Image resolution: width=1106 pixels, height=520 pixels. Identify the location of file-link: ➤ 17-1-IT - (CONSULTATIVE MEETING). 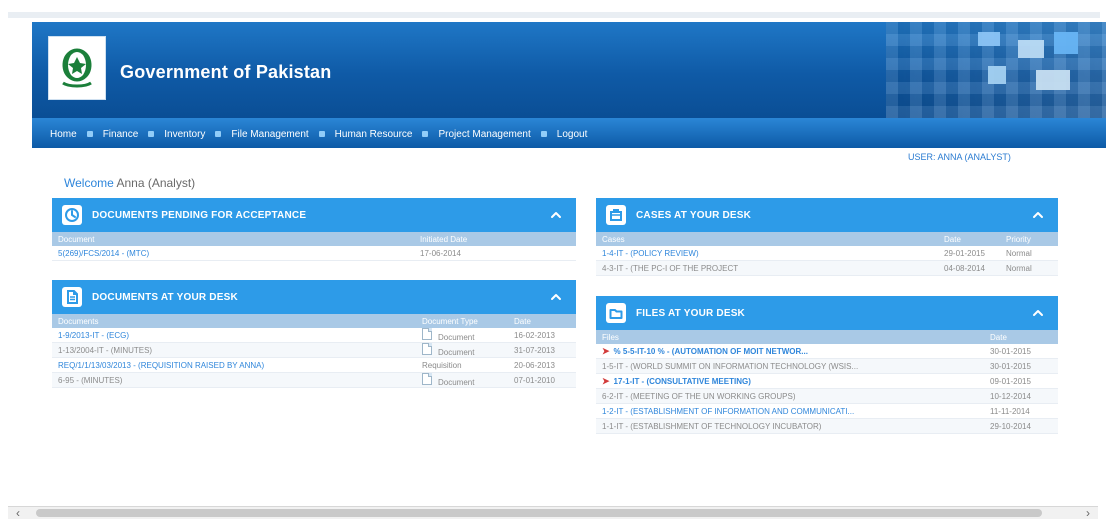
(796, 381).